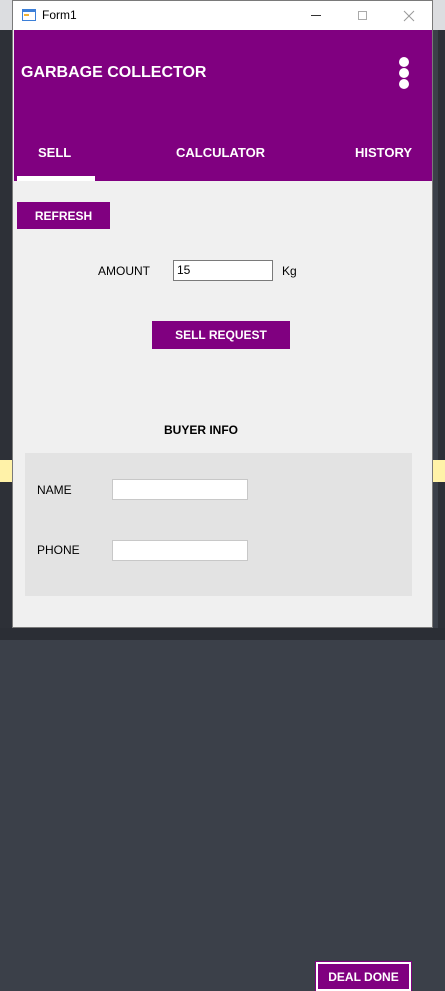  Describe the element at coordinates (363, 976) in the screenshot. I see `deal-done-button: DEAL DONE` at that location.